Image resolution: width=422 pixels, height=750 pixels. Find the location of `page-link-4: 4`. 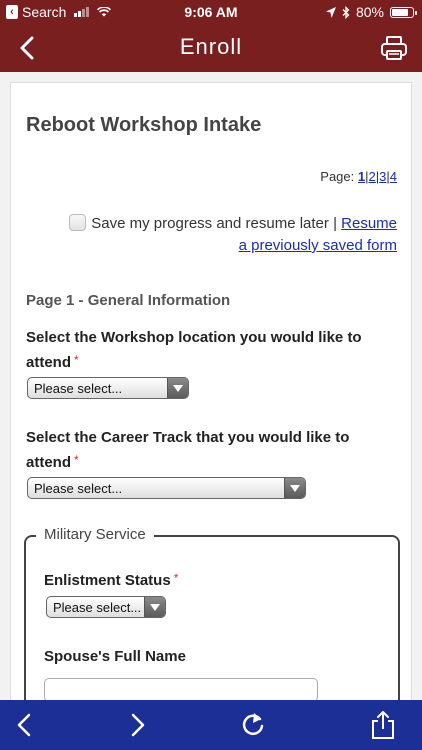

page-link-4: 4 is located at coordinates (393, 176).